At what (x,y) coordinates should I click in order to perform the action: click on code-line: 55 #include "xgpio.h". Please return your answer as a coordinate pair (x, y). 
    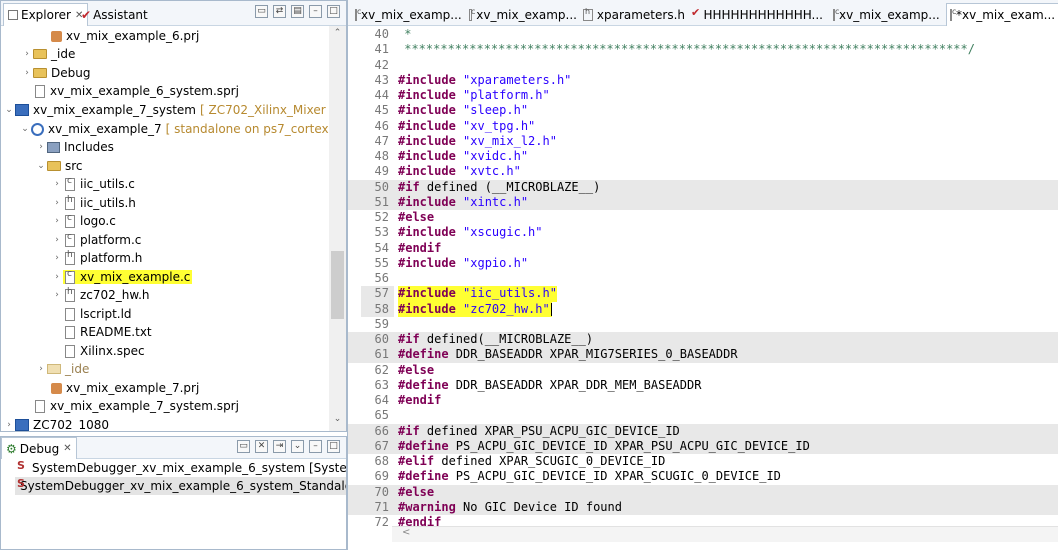
    Looking at the image, I should click on (703, 263).